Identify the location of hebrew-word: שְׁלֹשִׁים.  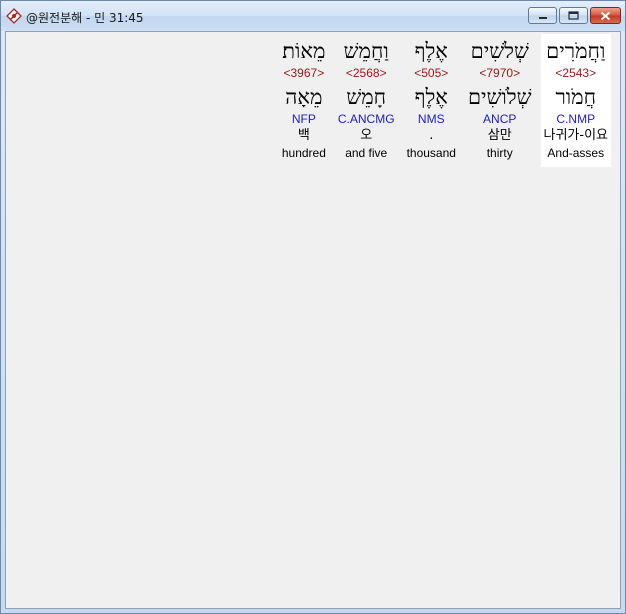
(499, 51).